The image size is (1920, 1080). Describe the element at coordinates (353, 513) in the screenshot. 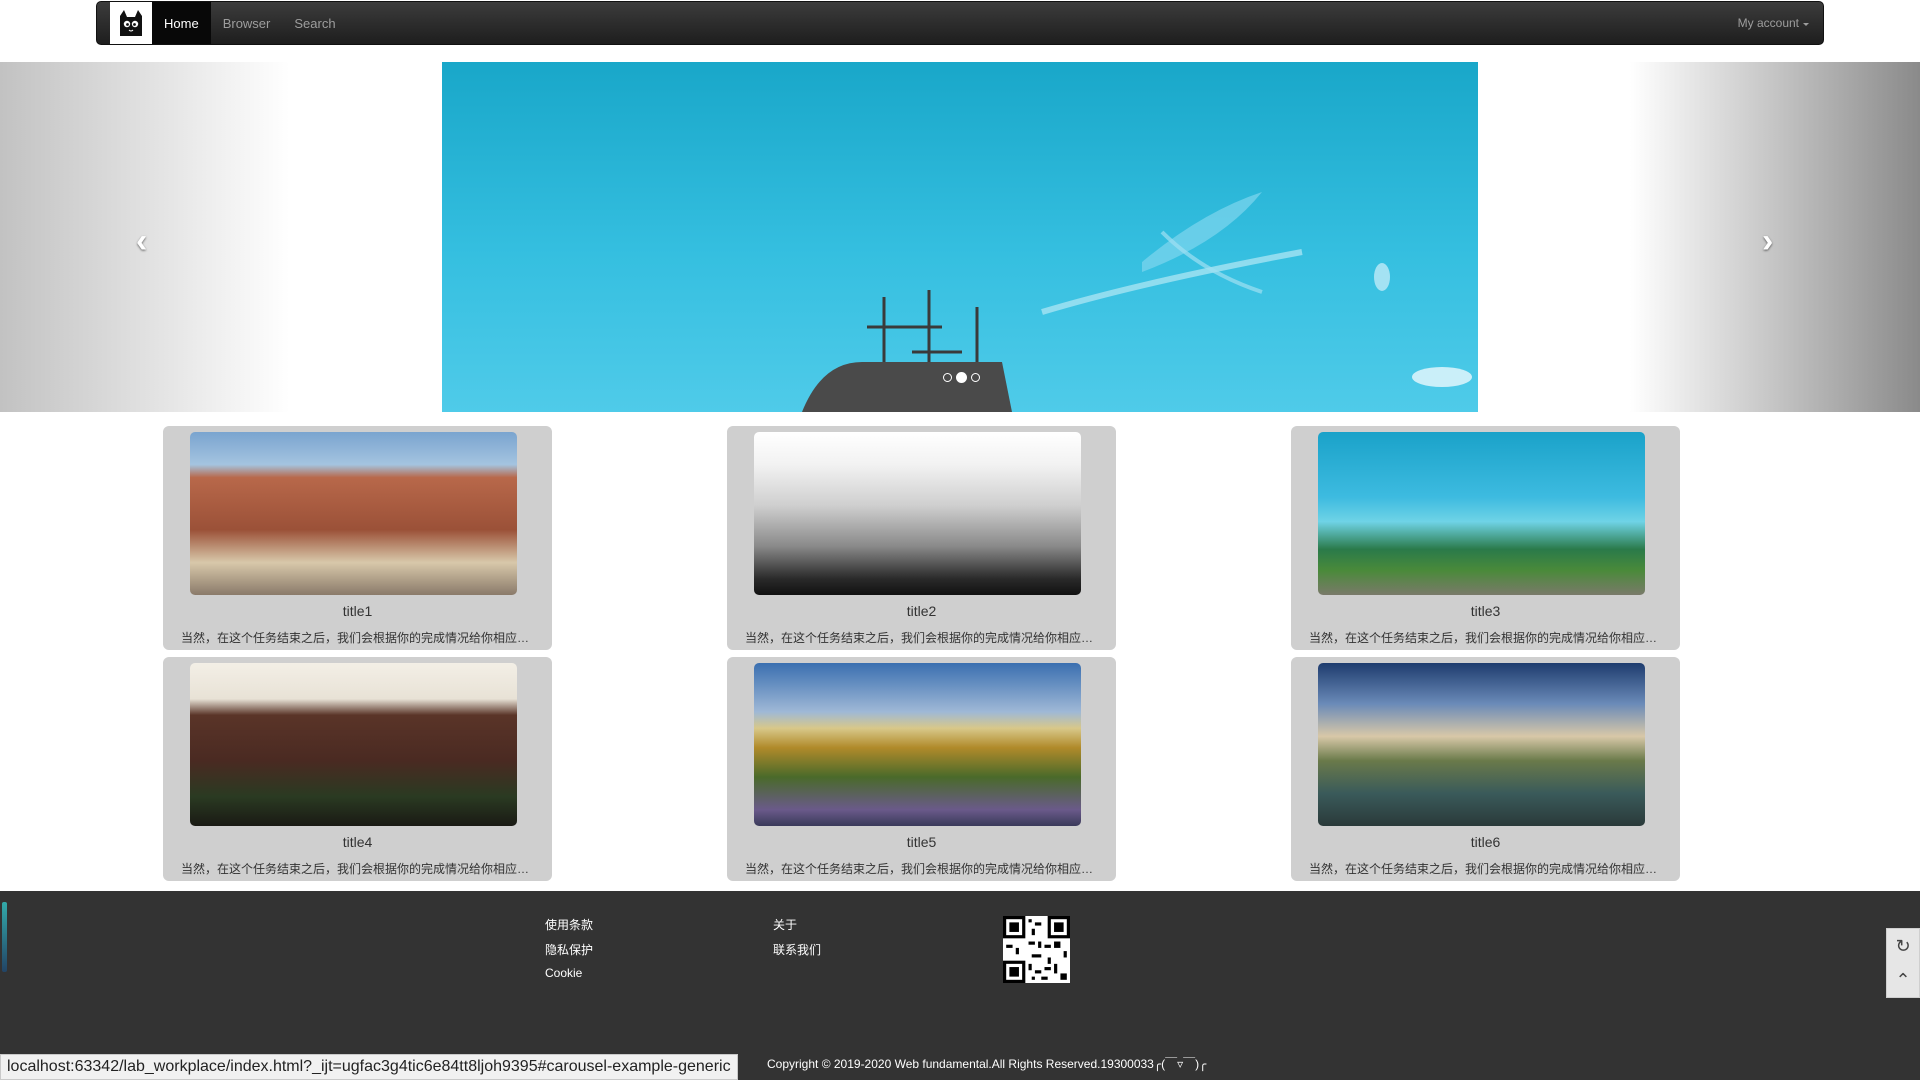

I see `card-1-image` at that location.